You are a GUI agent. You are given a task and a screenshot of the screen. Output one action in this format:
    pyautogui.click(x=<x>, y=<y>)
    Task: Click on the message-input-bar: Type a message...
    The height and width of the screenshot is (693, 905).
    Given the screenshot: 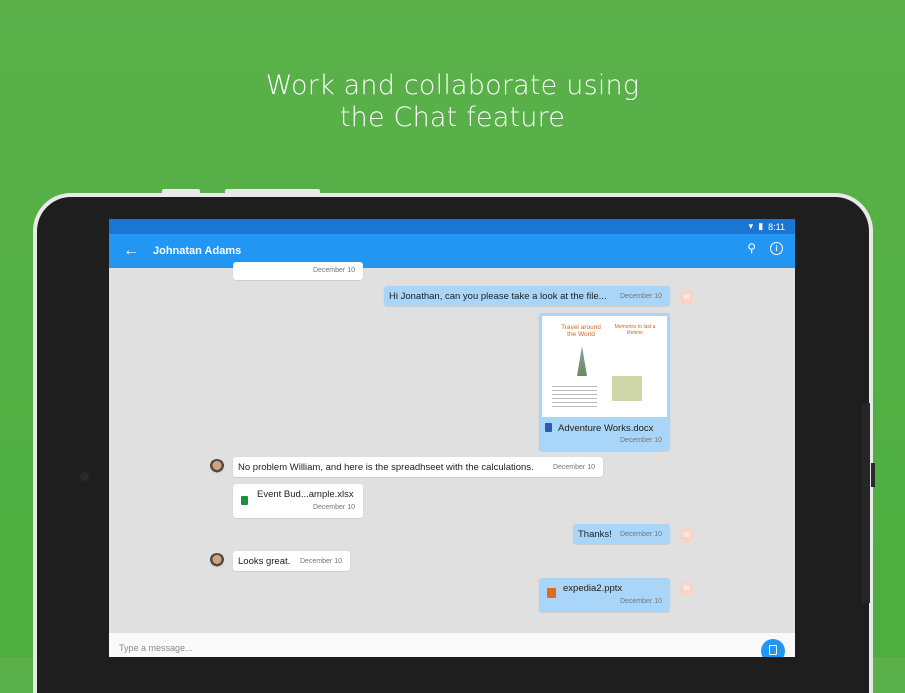 What is the action you would take?
    pyautogui.click(x=452, y=645)
    